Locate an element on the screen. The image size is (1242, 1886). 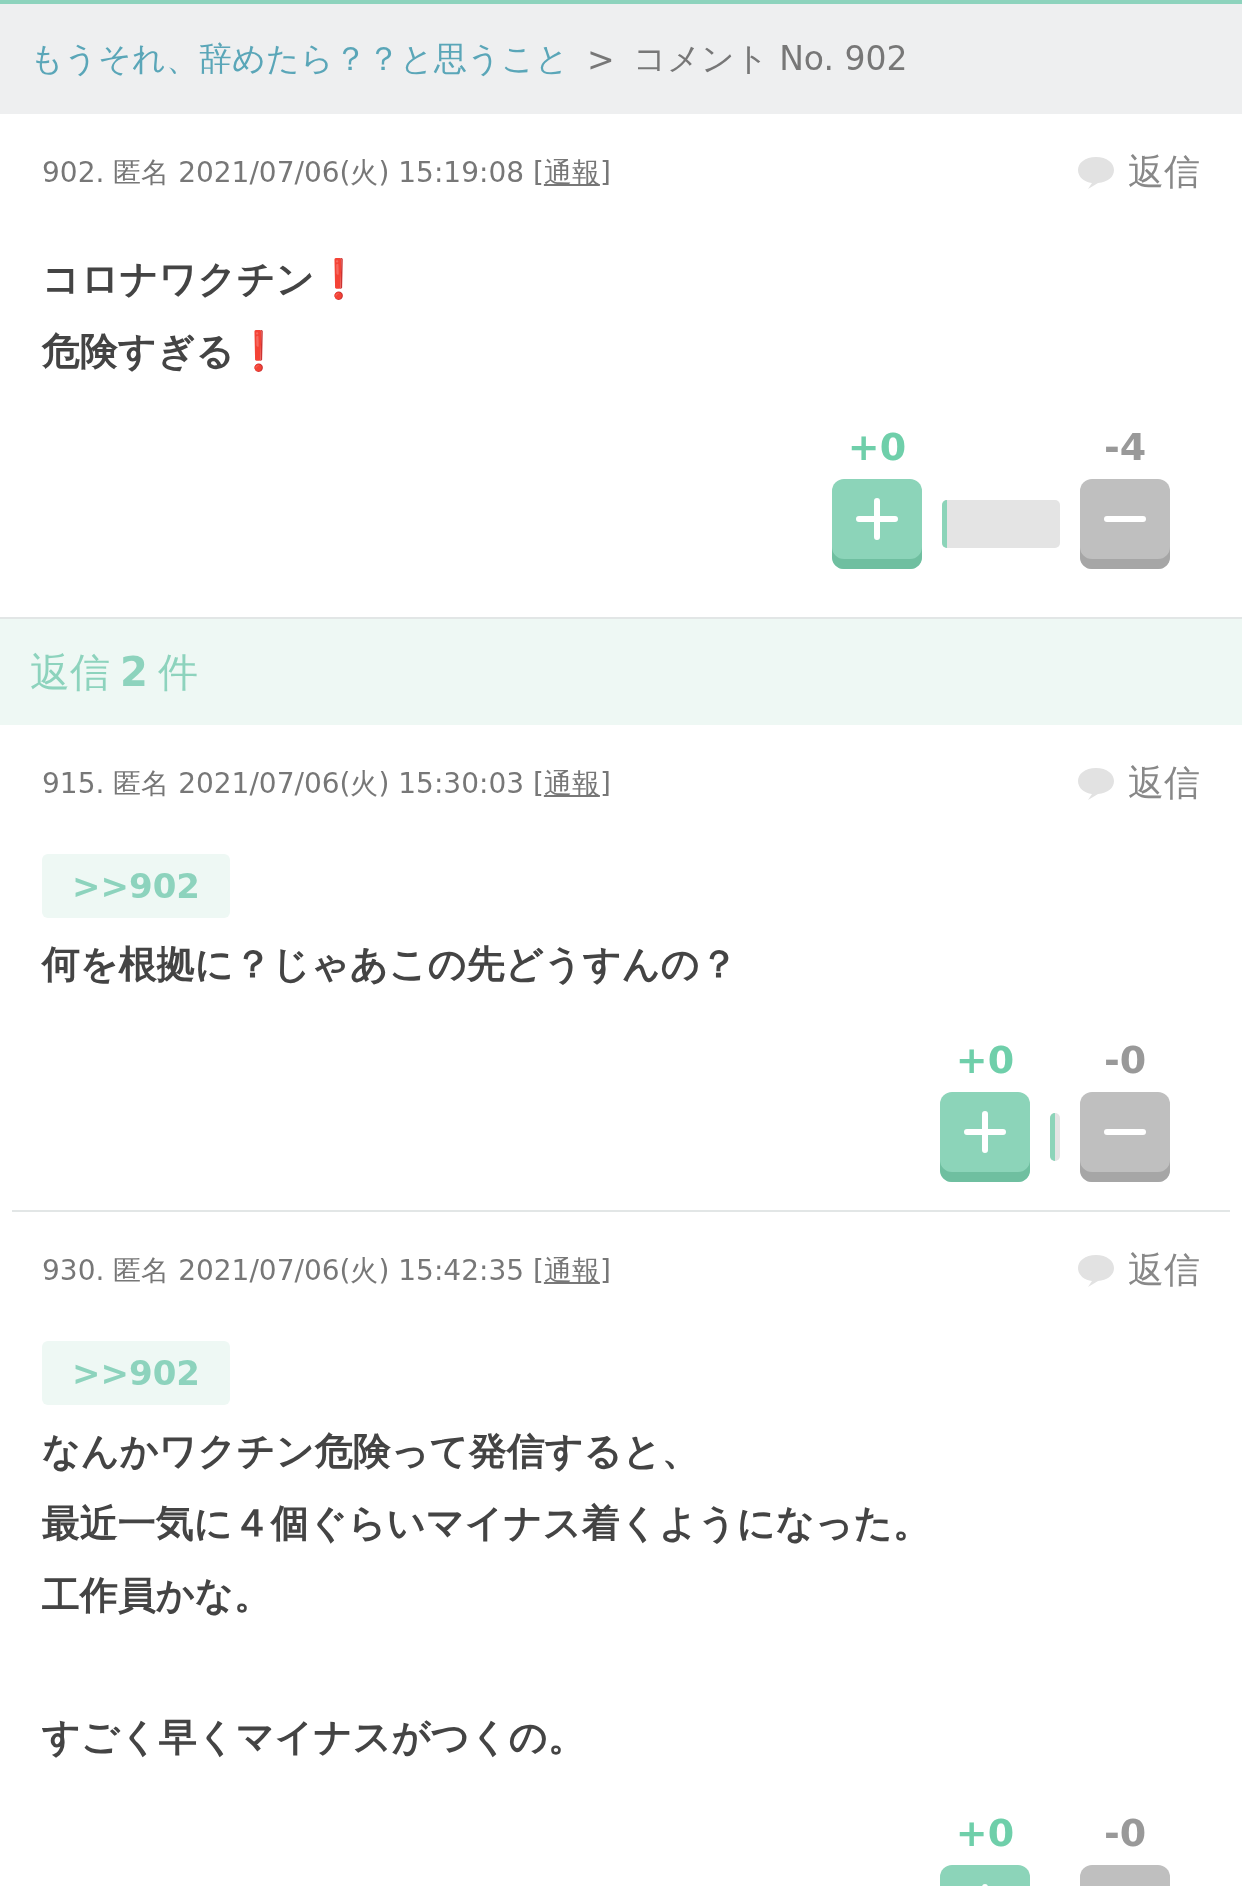
comment-meta: 915. 匿名 2021/07/06(火) 15:30:03 [通報] is located at coordinates (326, 783).